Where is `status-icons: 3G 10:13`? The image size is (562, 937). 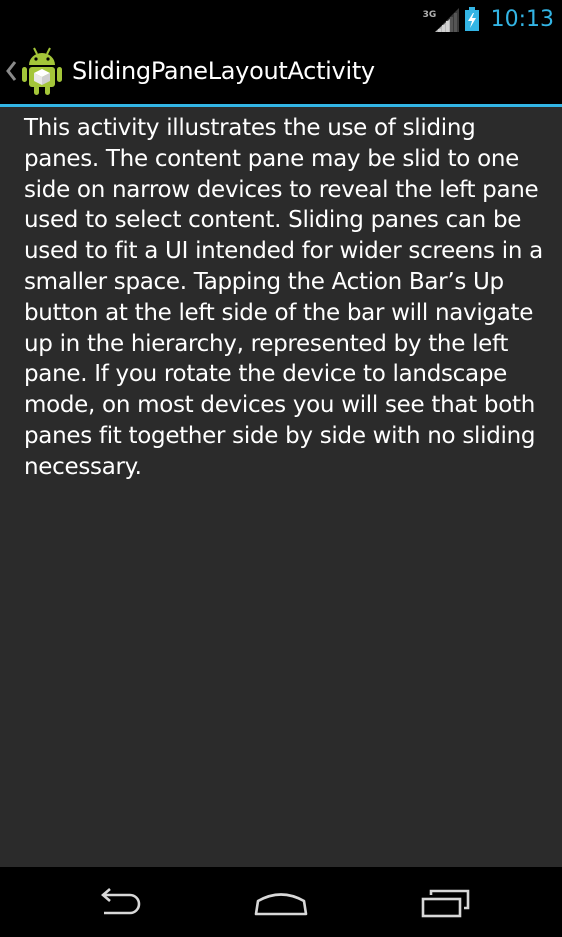
status-icons: 3G 10:13 is located at coordinates (488, 19).